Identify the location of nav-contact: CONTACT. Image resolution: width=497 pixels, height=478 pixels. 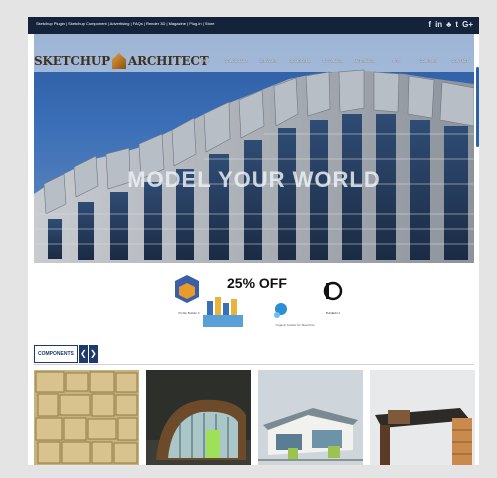
(460, 61).